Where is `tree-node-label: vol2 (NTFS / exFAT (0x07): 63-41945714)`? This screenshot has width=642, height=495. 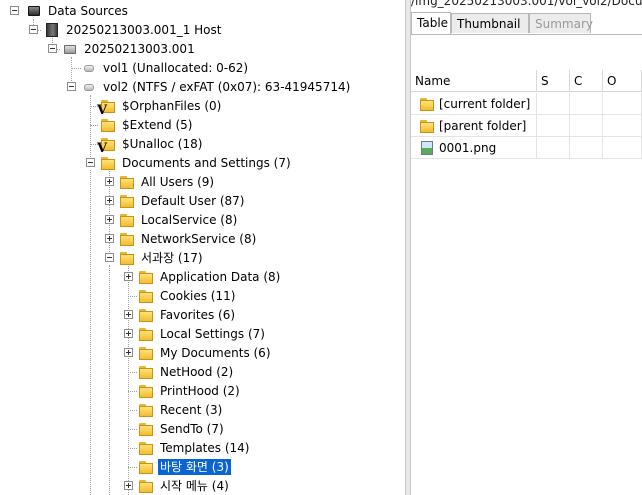
tree-node-label: vol2 (NTFS / exFAT (0x07): 63-41945714) is located at coordinates (227, 86).